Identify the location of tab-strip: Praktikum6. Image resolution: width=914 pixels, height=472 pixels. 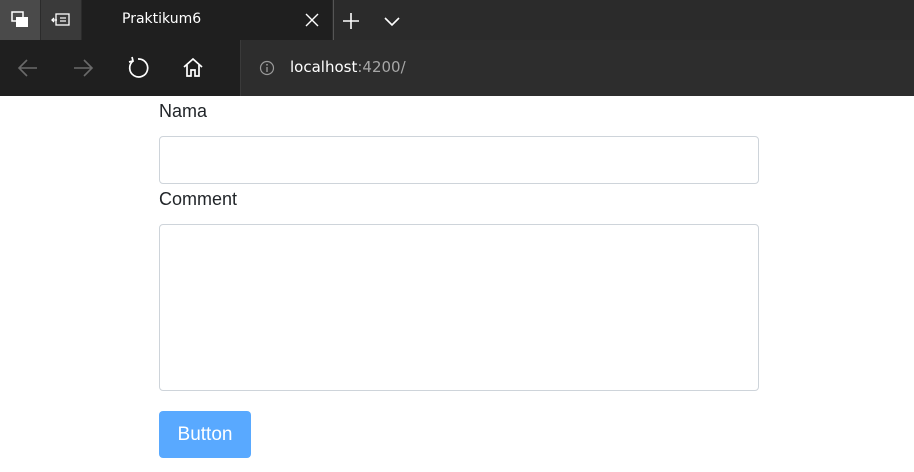
(457, 20).